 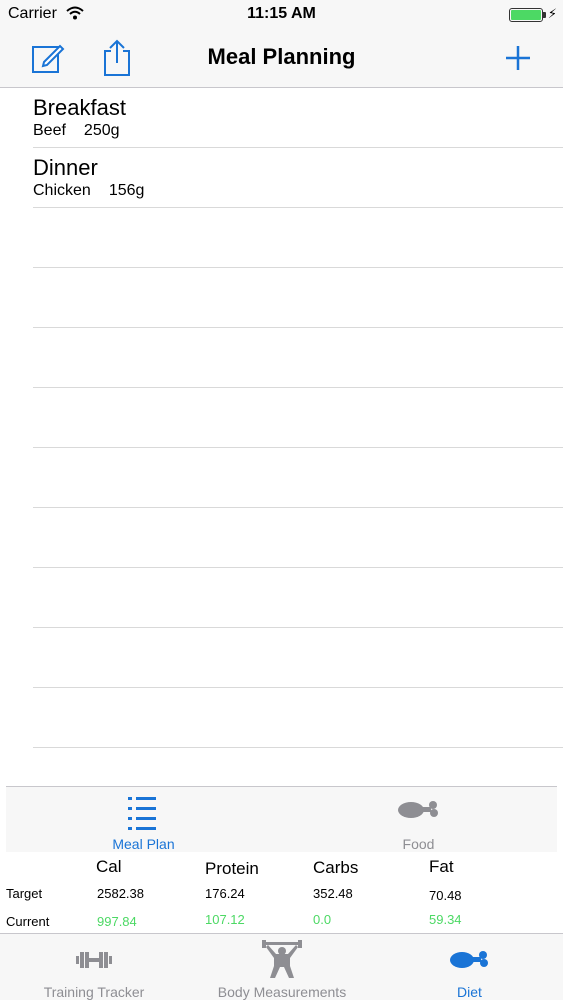 I want to click on meal-food: Beef, so click(x=49, y=130).